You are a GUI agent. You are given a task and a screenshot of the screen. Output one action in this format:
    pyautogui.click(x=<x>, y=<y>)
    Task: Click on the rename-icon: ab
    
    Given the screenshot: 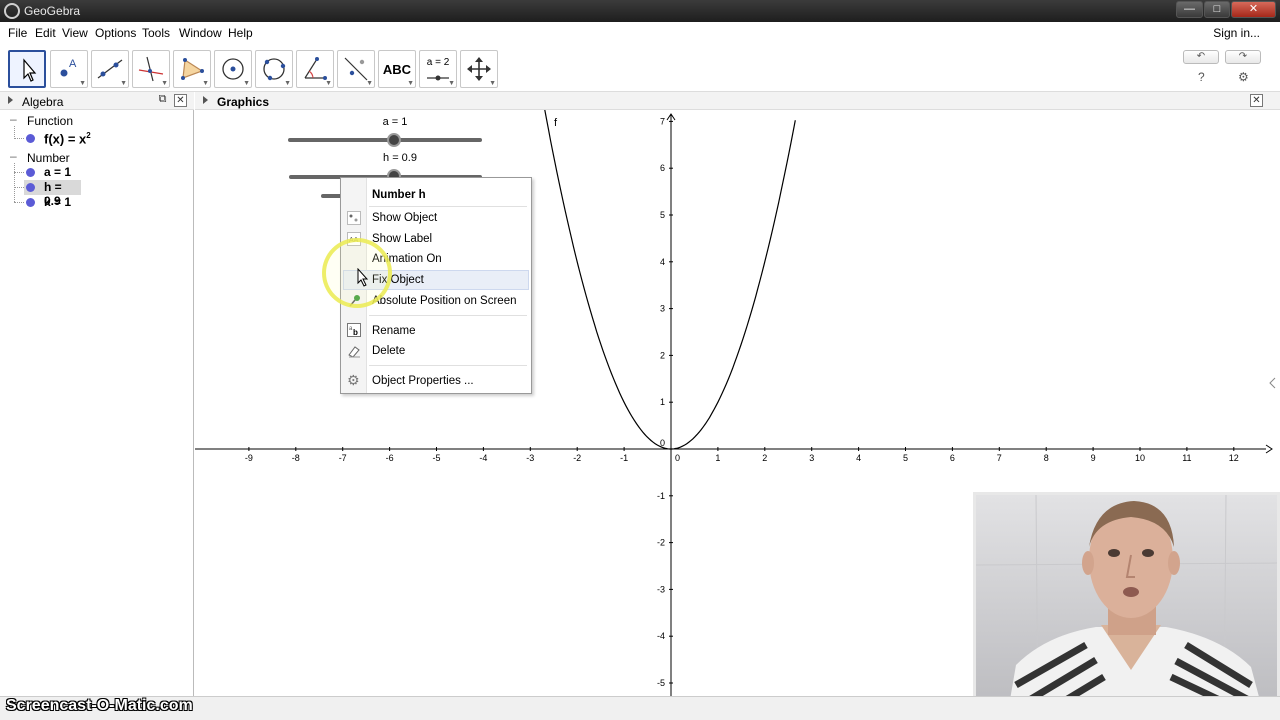 What is the action you would take?
    pyautogui.click(x=354, y=330)
    